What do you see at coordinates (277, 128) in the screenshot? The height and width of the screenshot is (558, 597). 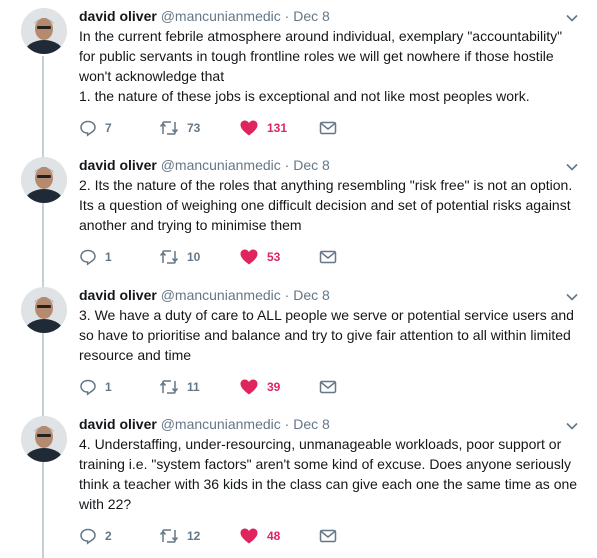 I see `like-count: 131` at bounding box center [277, 128].